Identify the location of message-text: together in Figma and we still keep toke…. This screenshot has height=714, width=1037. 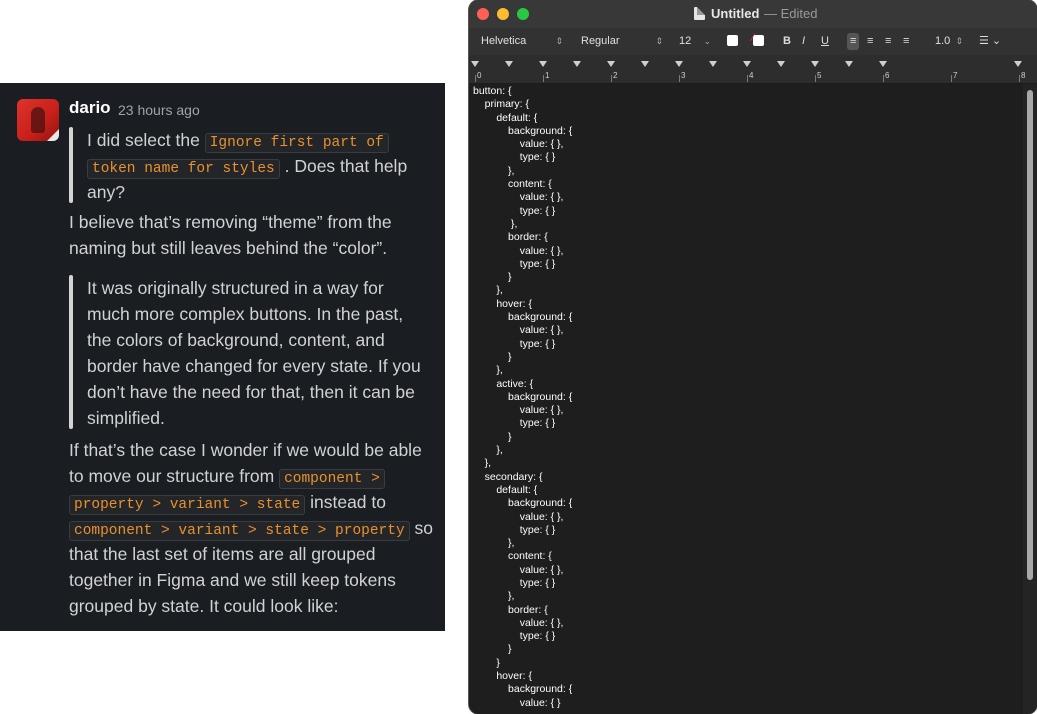
(232, 580).